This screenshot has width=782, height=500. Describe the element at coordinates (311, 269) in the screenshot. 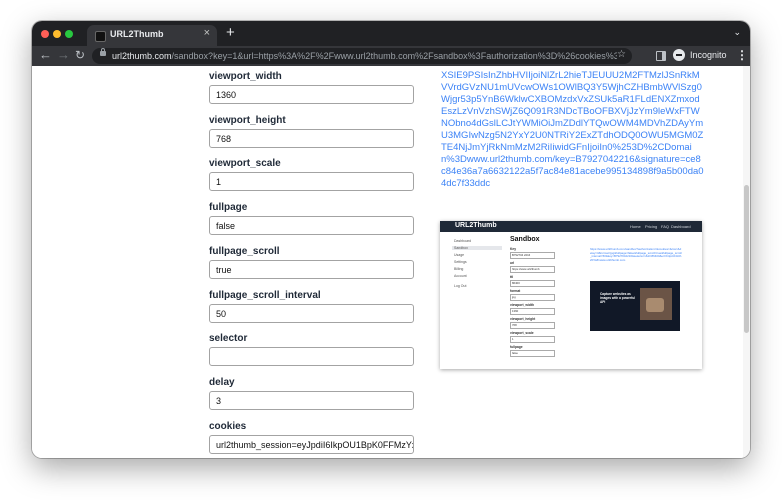

I see `fullpage-scroll-input: true` at that location.